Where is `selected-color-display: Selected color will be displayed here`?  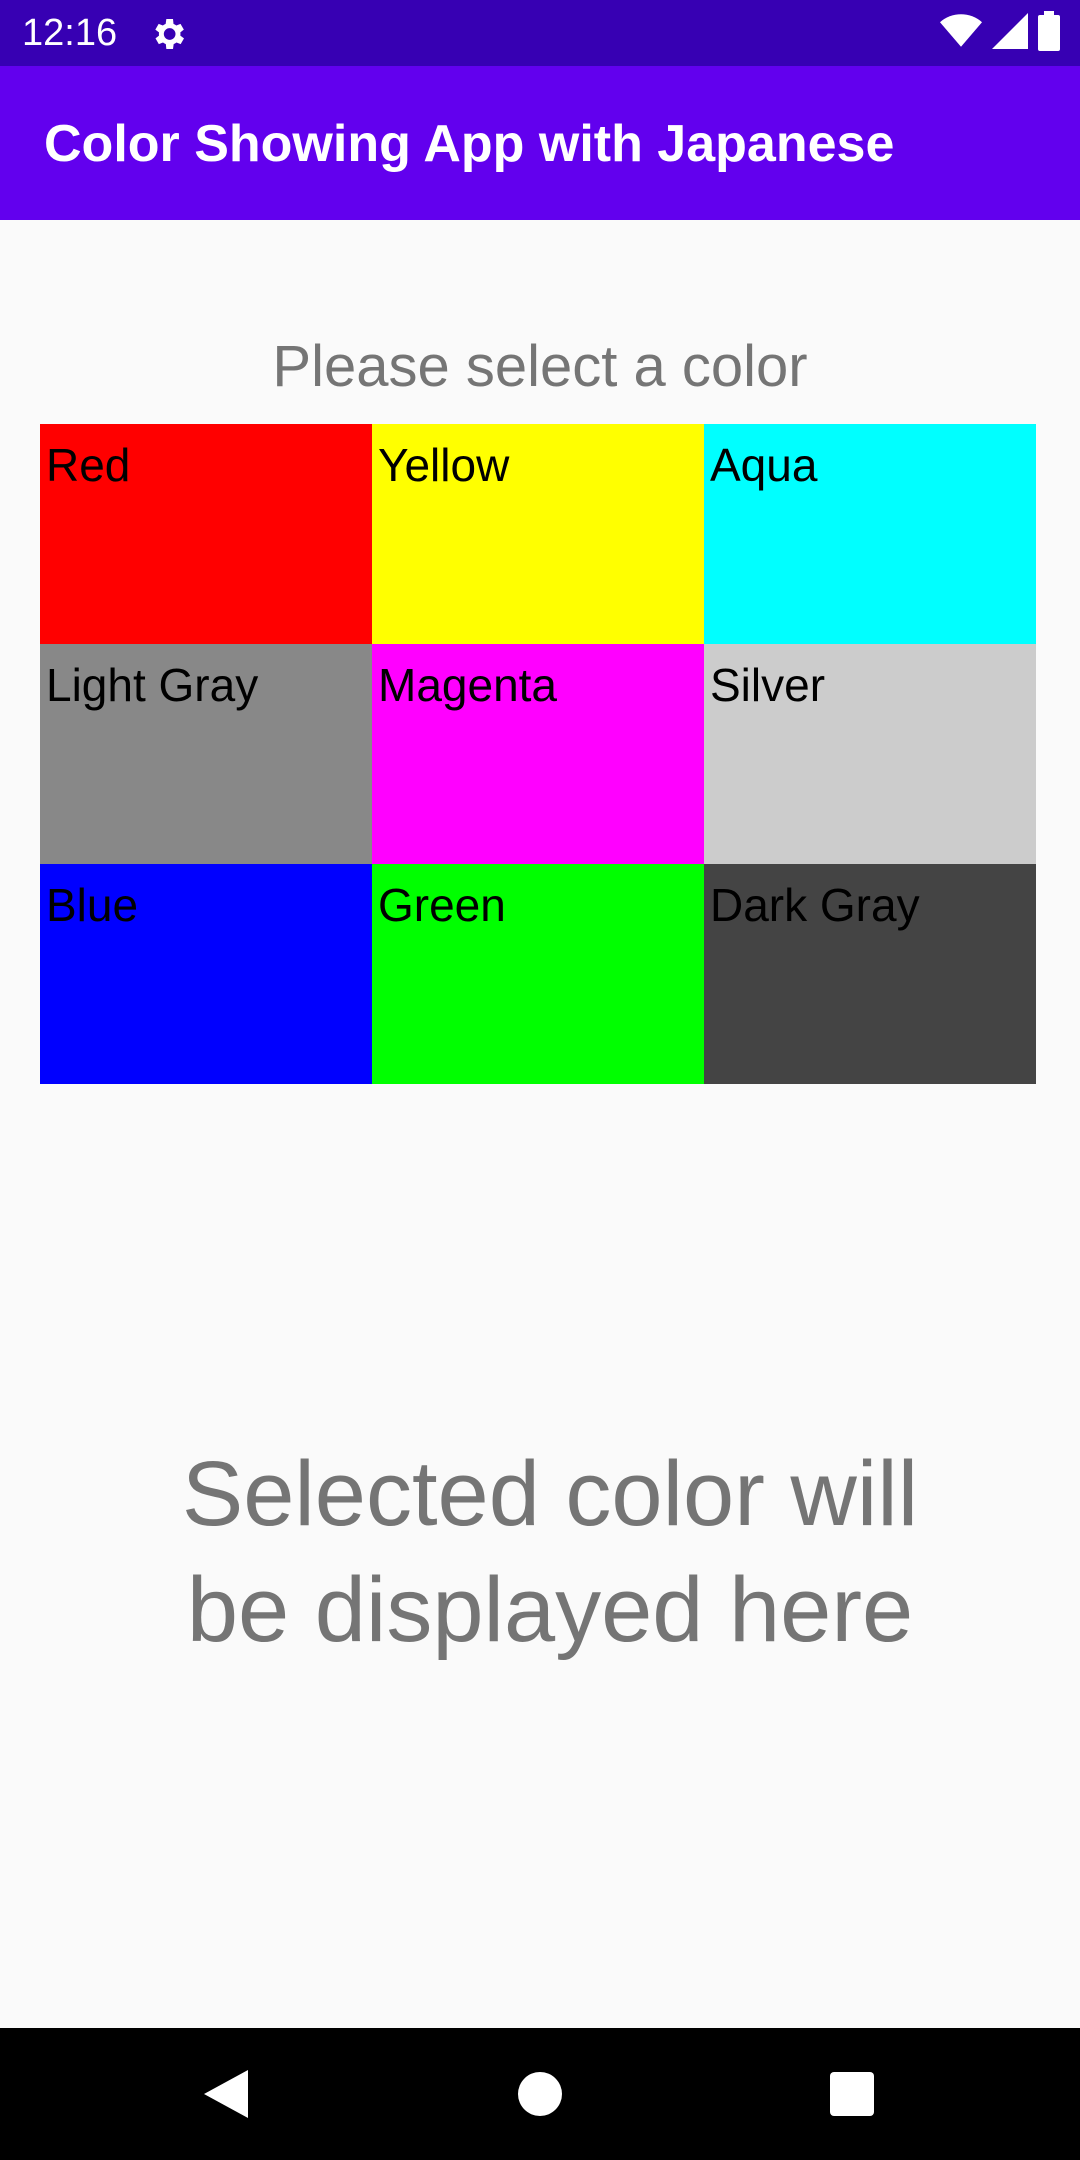
selected-color-display: Selected color will be displayed here is located at coordinates (550, 1552).